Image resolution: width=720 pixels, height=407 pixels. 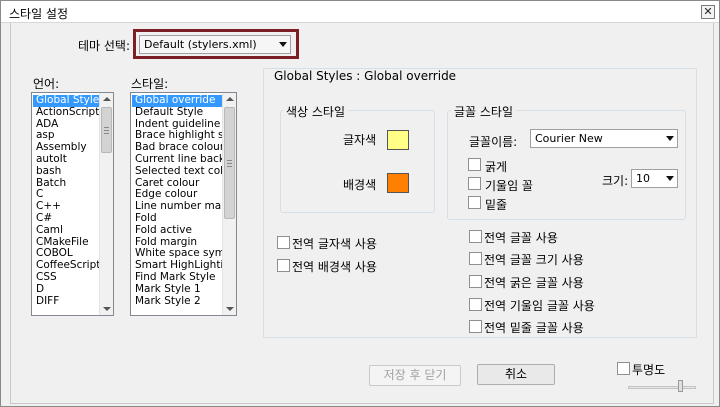 What do you see at coordinates (496, 205) in the screenshot?
I see `underline-label: 밑줄` at bounding box center [496, 205].